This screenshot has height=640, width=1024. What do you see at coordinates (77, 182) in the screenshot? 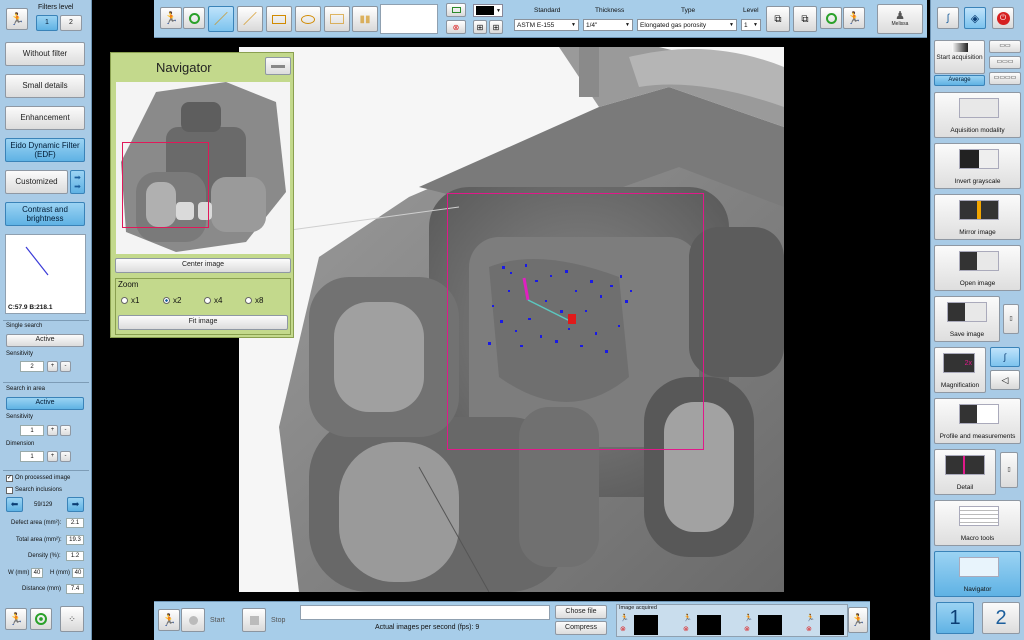
I see `customized-arrows-button: ➡ ➡` at bounding box center [77, 182].